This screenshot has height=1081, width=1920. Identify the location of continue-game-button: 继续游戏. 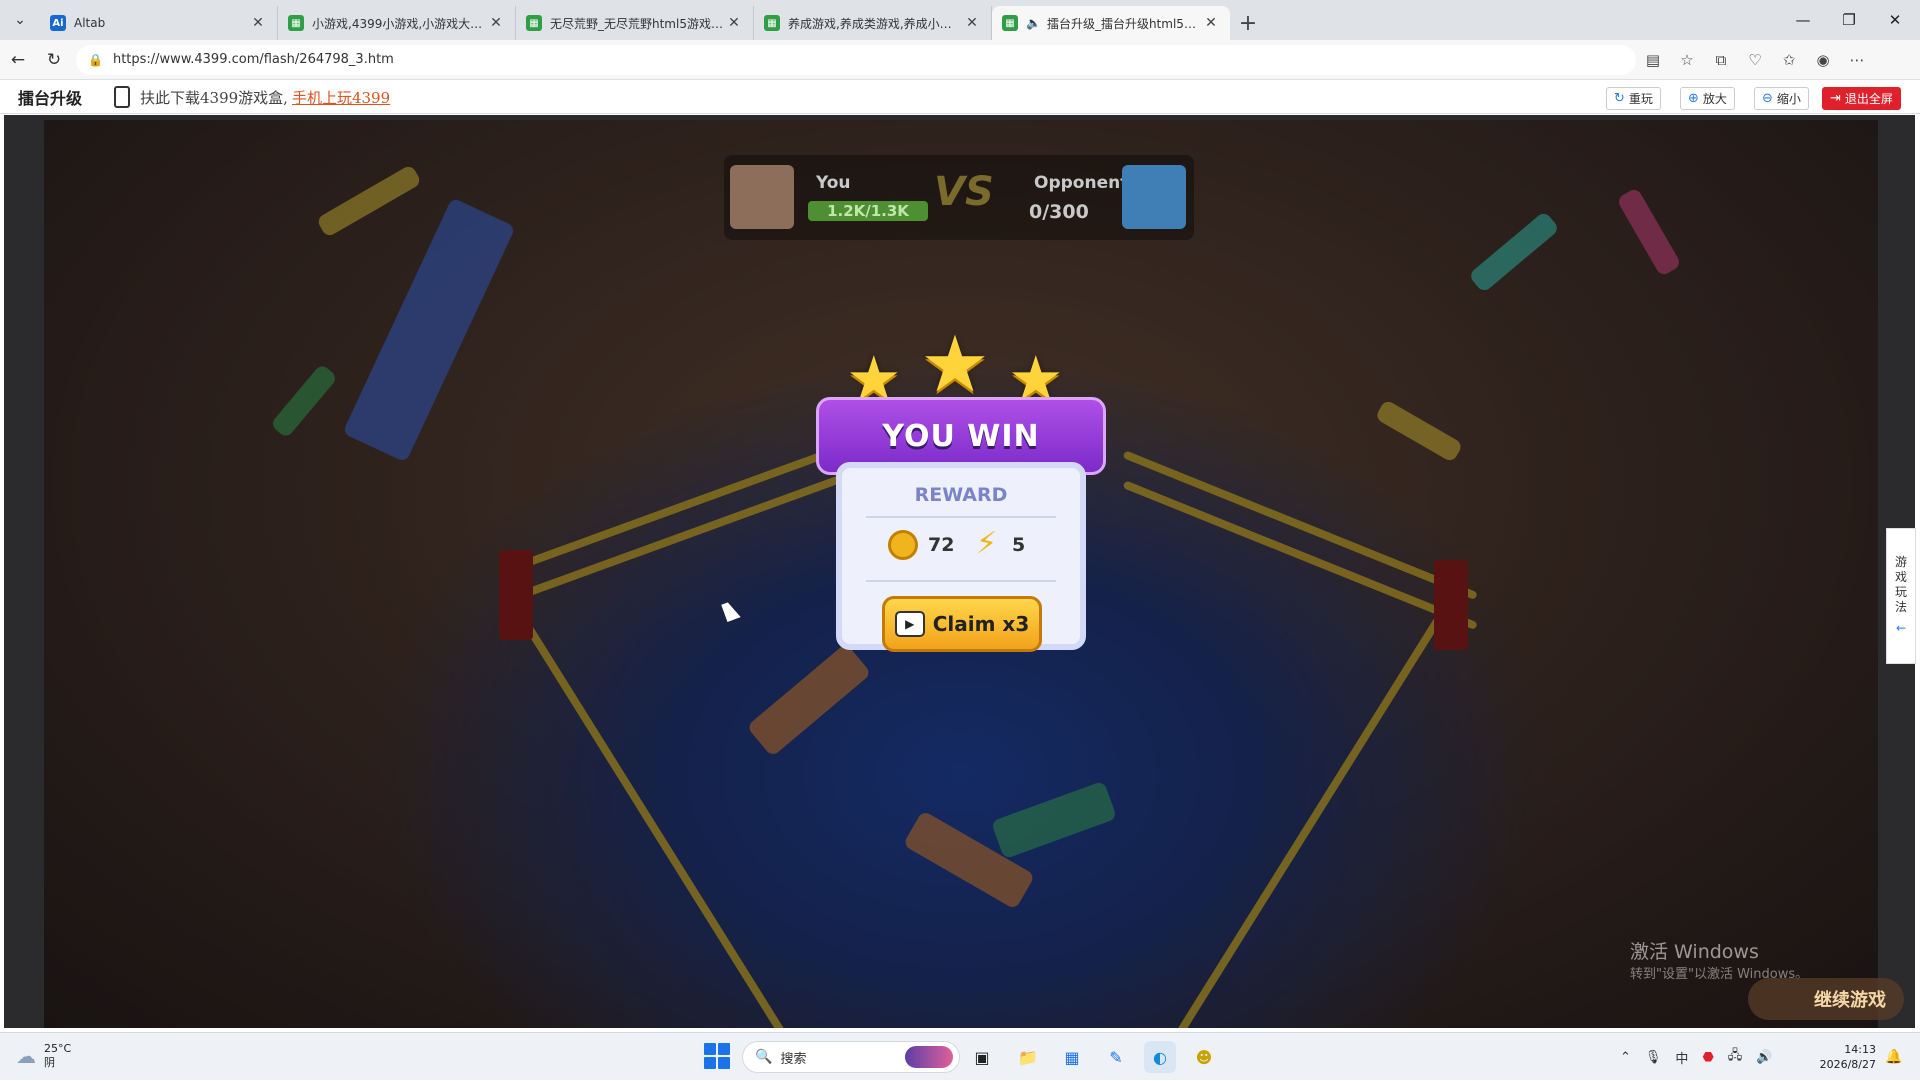
(1826, 999).